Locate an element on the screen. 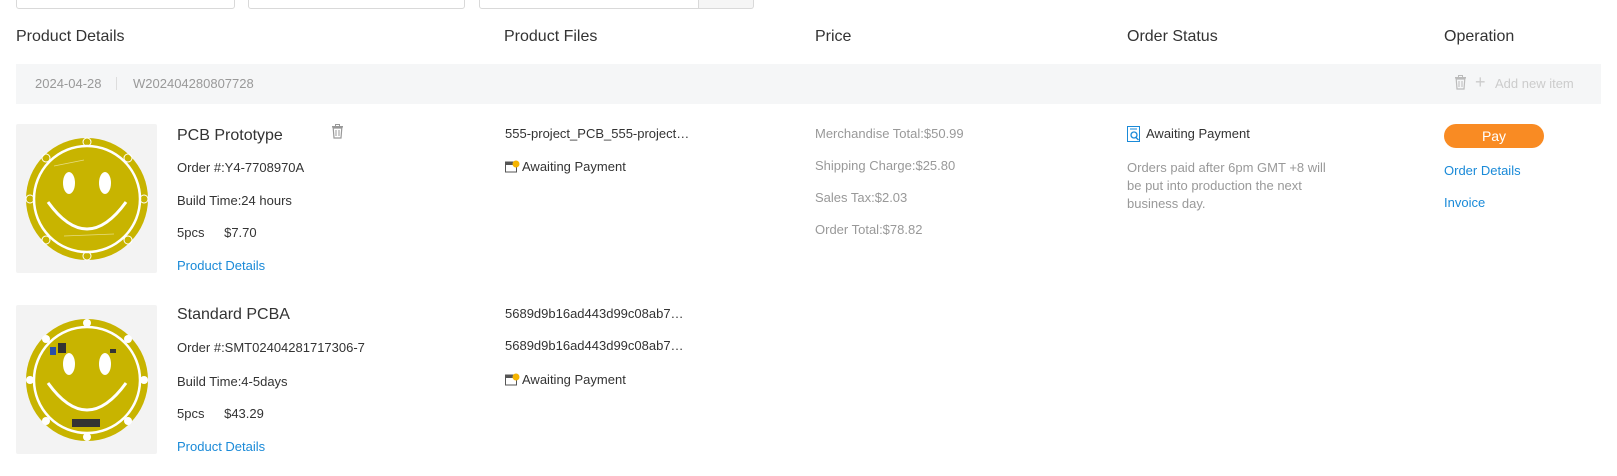  order-number: W202404280807728 is located at coordinates (193, 83).